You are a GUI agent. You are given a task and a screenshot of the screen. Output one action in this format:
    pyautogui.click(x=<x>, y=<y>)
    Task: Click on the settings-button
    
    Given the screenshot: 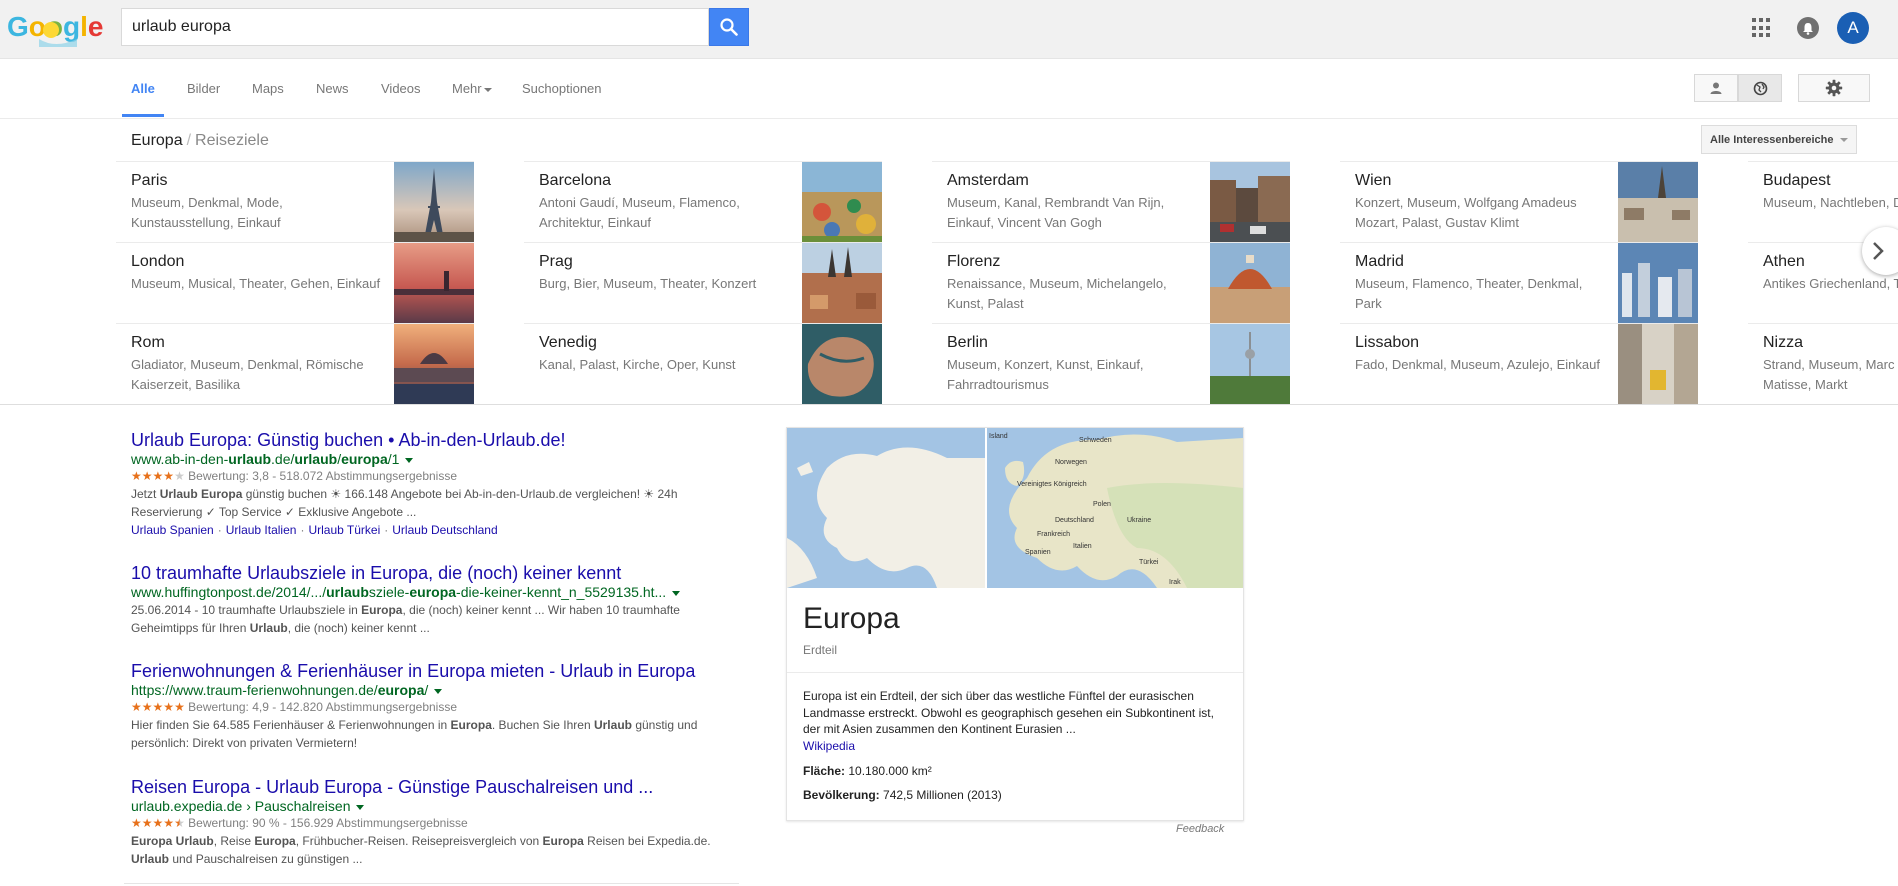 What is the action you would take?
    pyautogui.click(x=1834, y=88)
    